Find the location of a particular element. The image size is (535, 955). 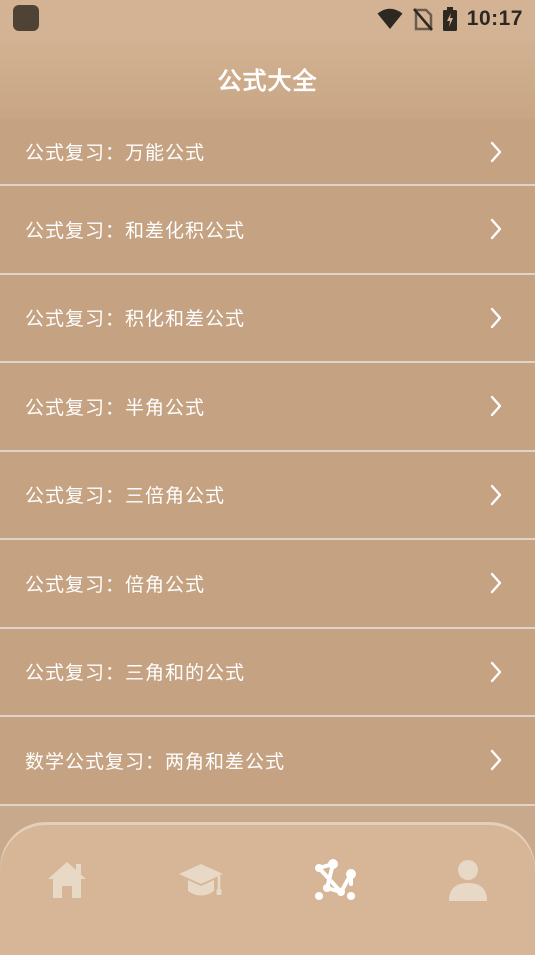

nav-tab-profile is located at coordinates (468, 880).